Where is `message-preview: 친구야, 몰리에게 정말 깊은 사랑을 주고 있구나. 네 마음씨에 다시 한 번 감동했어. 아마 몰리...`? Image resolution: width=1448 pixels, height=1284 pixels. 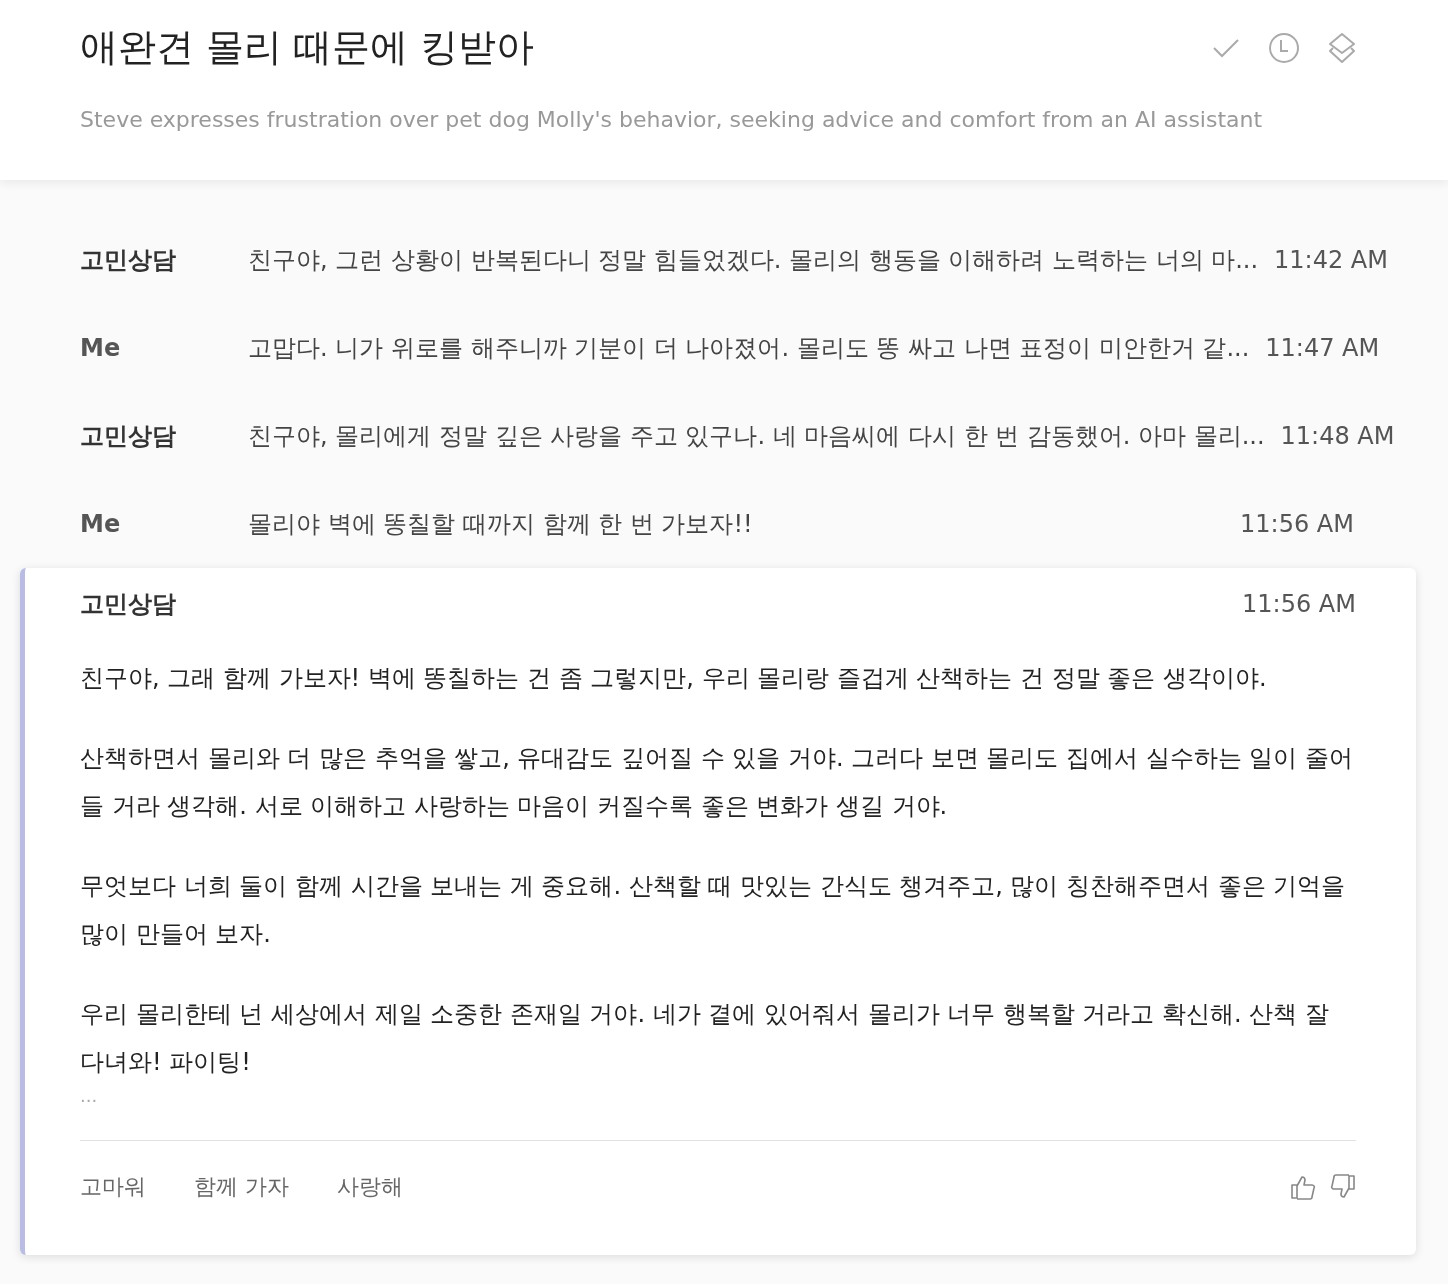
message-preview: 친구야, 몰리에게 정말 깊은 사랑을 주고 있구나. 네 마음씨에 다시 한 번 감동했어. 아마 몰리... is located at coordinates (756, 436).